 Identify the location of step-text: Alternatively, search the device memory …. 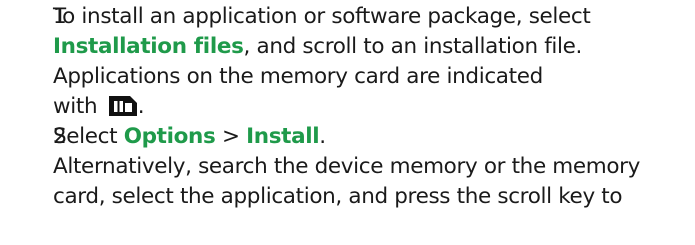
(347, 166).